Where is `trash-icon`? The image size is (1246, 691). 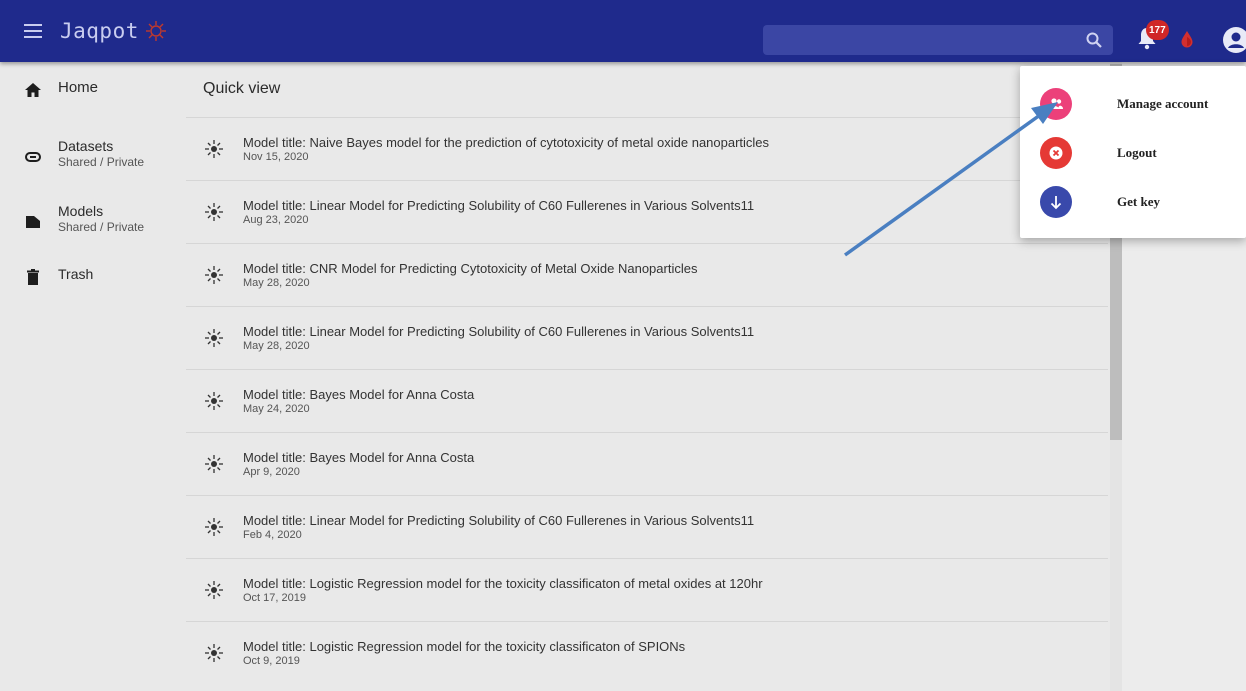
trash-icon is located at coordinates (33, 277).